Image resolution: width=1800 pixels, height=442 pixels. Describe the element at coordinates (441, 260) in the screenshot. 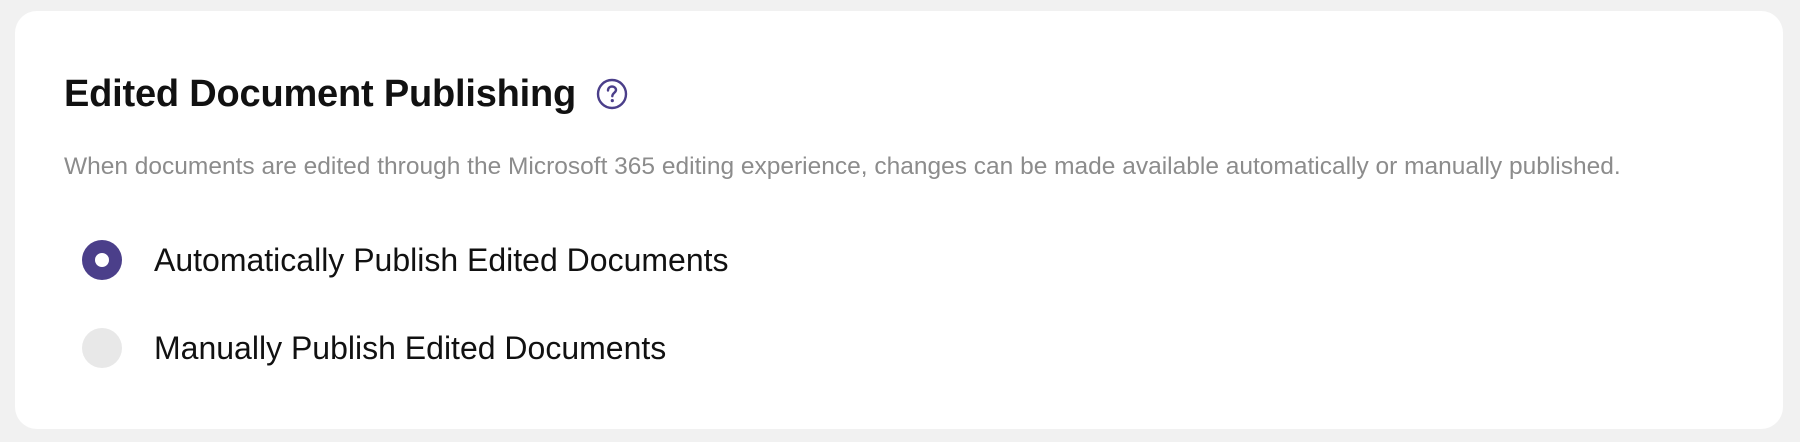

I see `radio-label-automatic: Automatically Publish Edited Documents` at that location.